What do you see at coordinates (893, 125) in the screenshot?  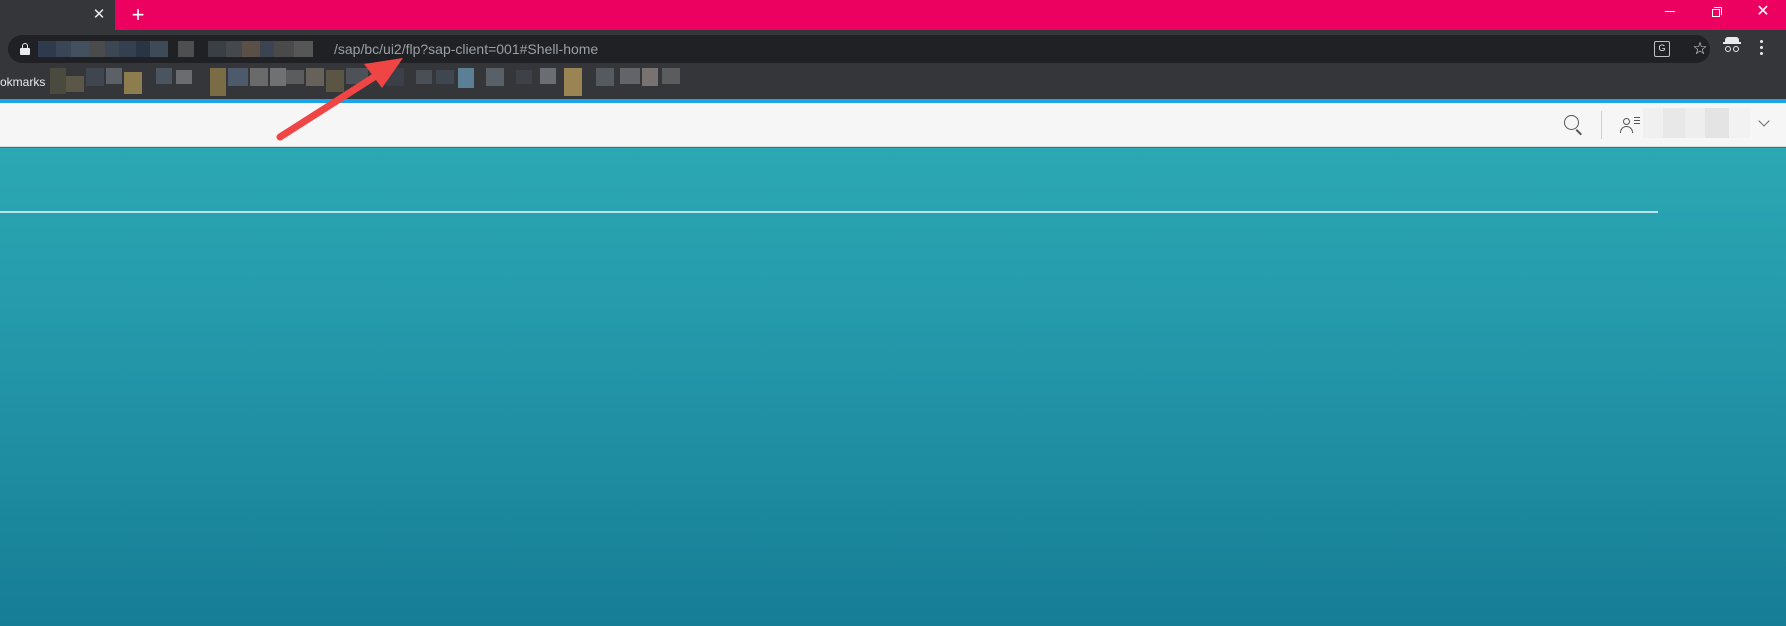 I see `fiori-shell-bar` at bounding box center [893, 125].